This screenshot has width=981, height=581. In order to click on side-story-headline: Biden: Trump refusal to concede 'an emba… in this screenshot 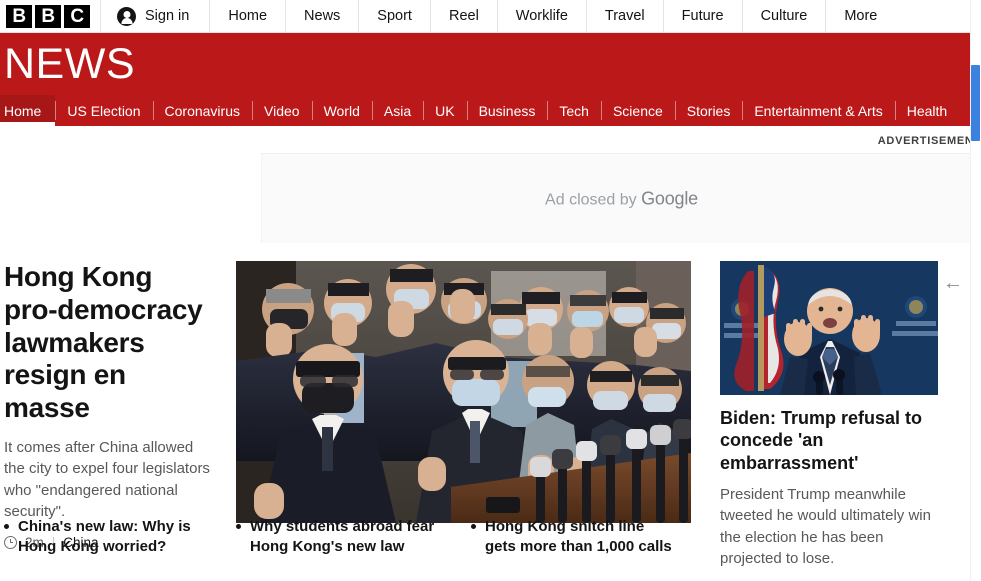, I will do `click(833, 440)`.